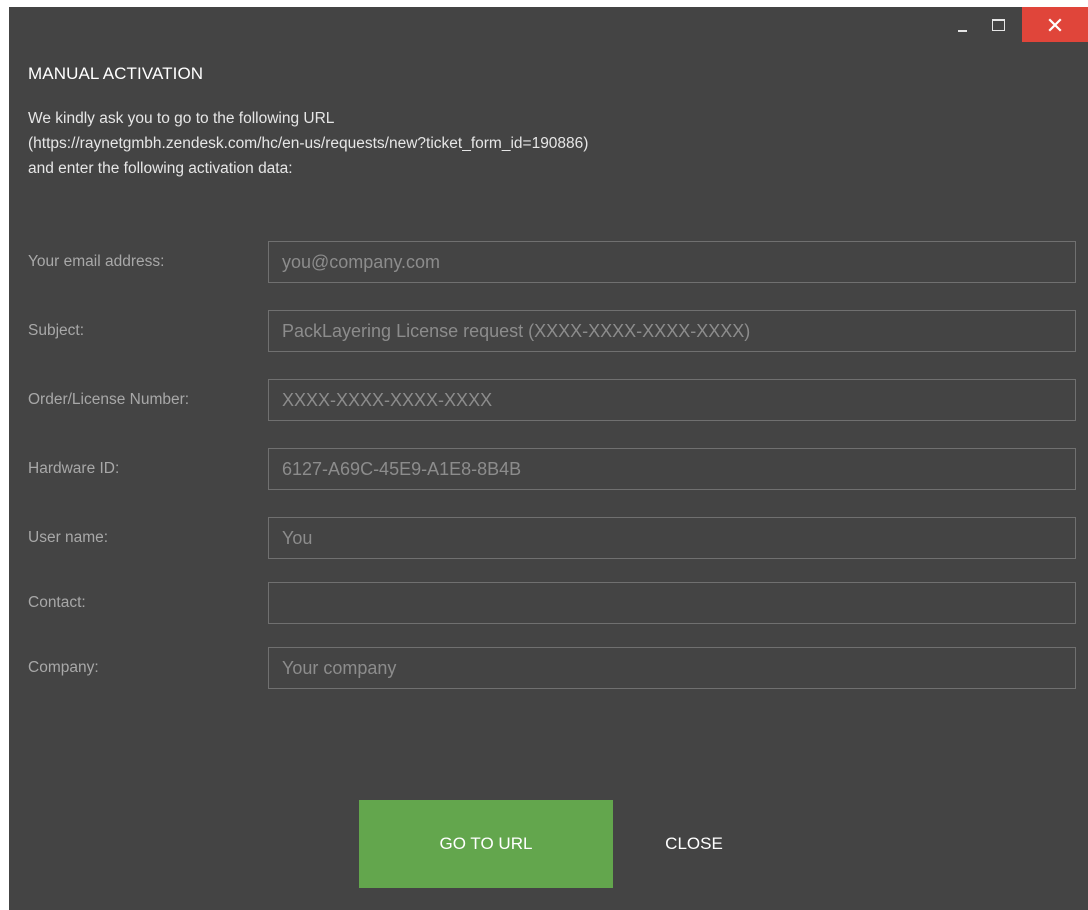 This screenshot has width=1088, height=910. I want to click on window-close-button, so click(1055, 24).